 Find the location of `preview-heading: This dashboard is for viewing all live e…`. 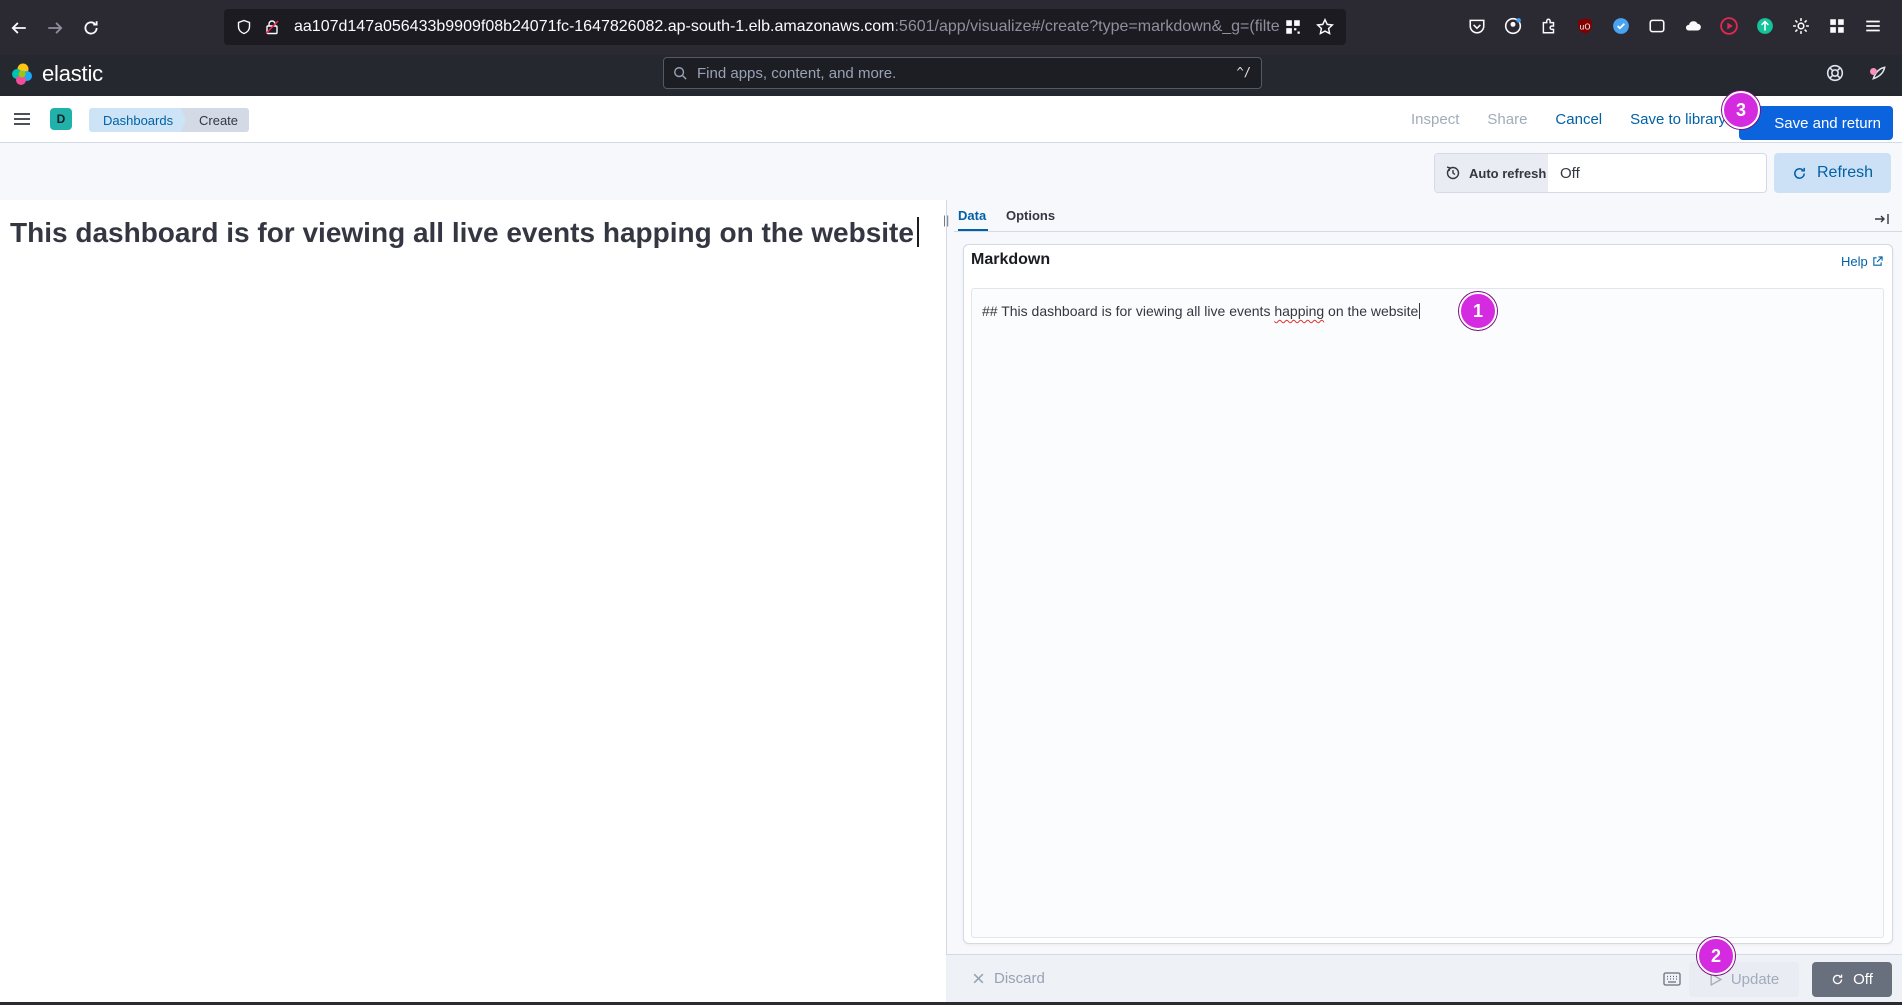

preview-heading: This dashboard is for viewing all live e… is located at coordinates (464, 233).